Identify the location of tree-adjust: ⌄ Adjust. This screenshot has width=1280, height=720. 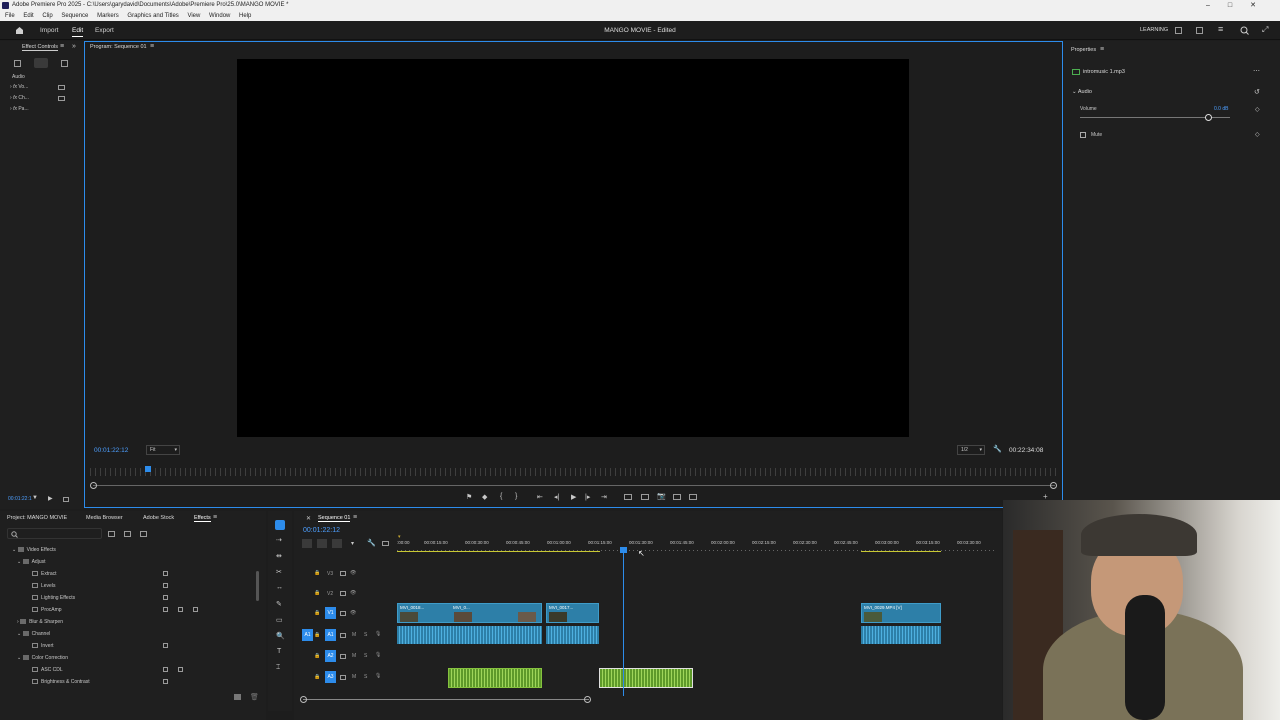
(130, 562).